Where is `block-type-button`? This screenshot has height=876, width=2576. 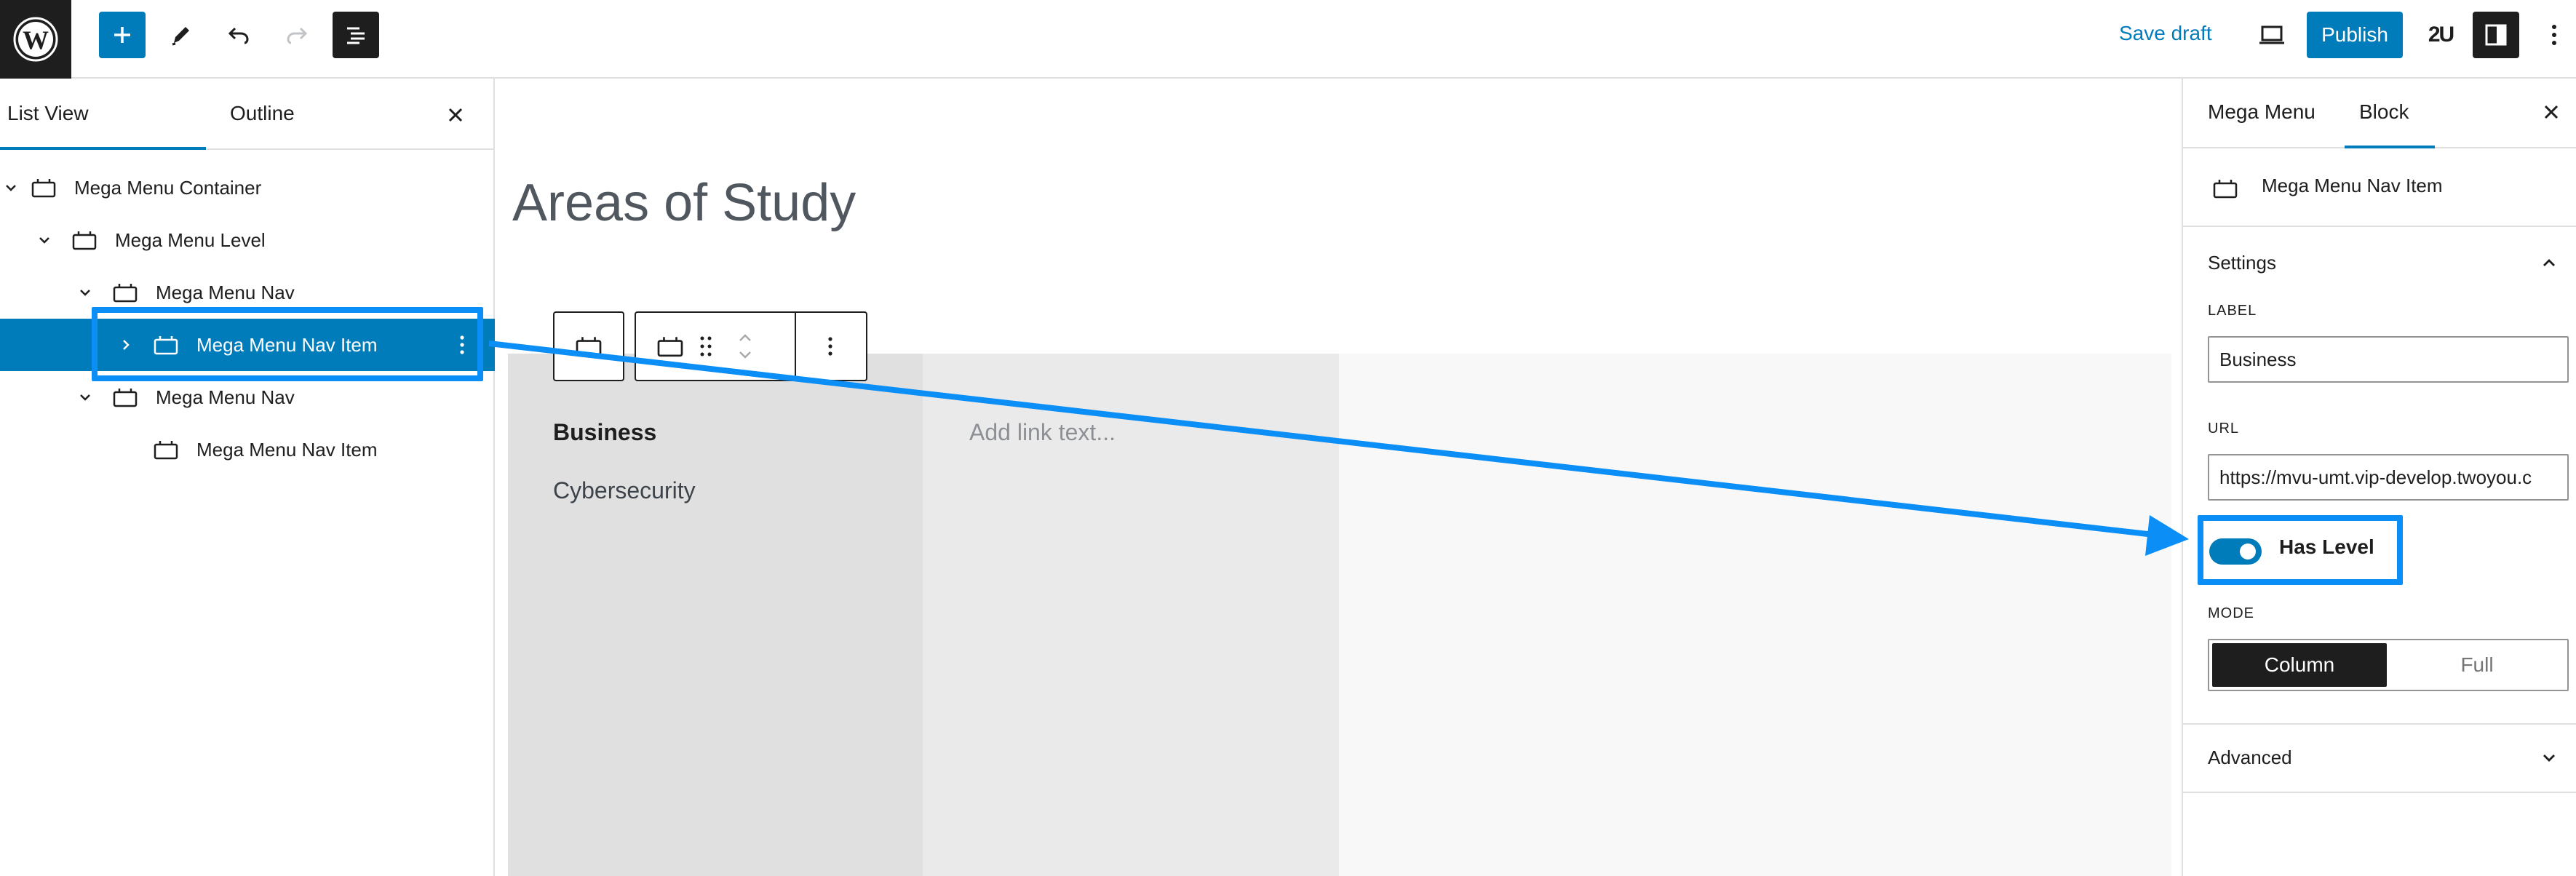
block-type-button is located at coordinates (670, 346).